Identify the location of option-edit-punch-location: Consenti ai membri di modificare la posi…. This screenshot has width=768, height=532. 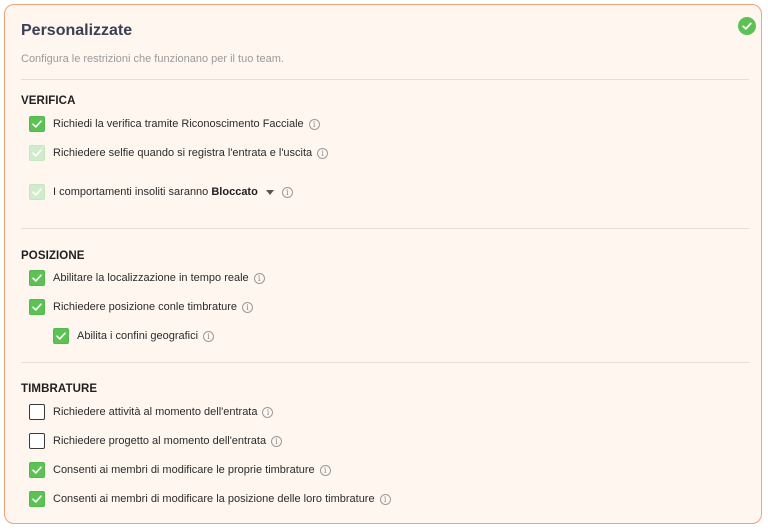
(210, 499).